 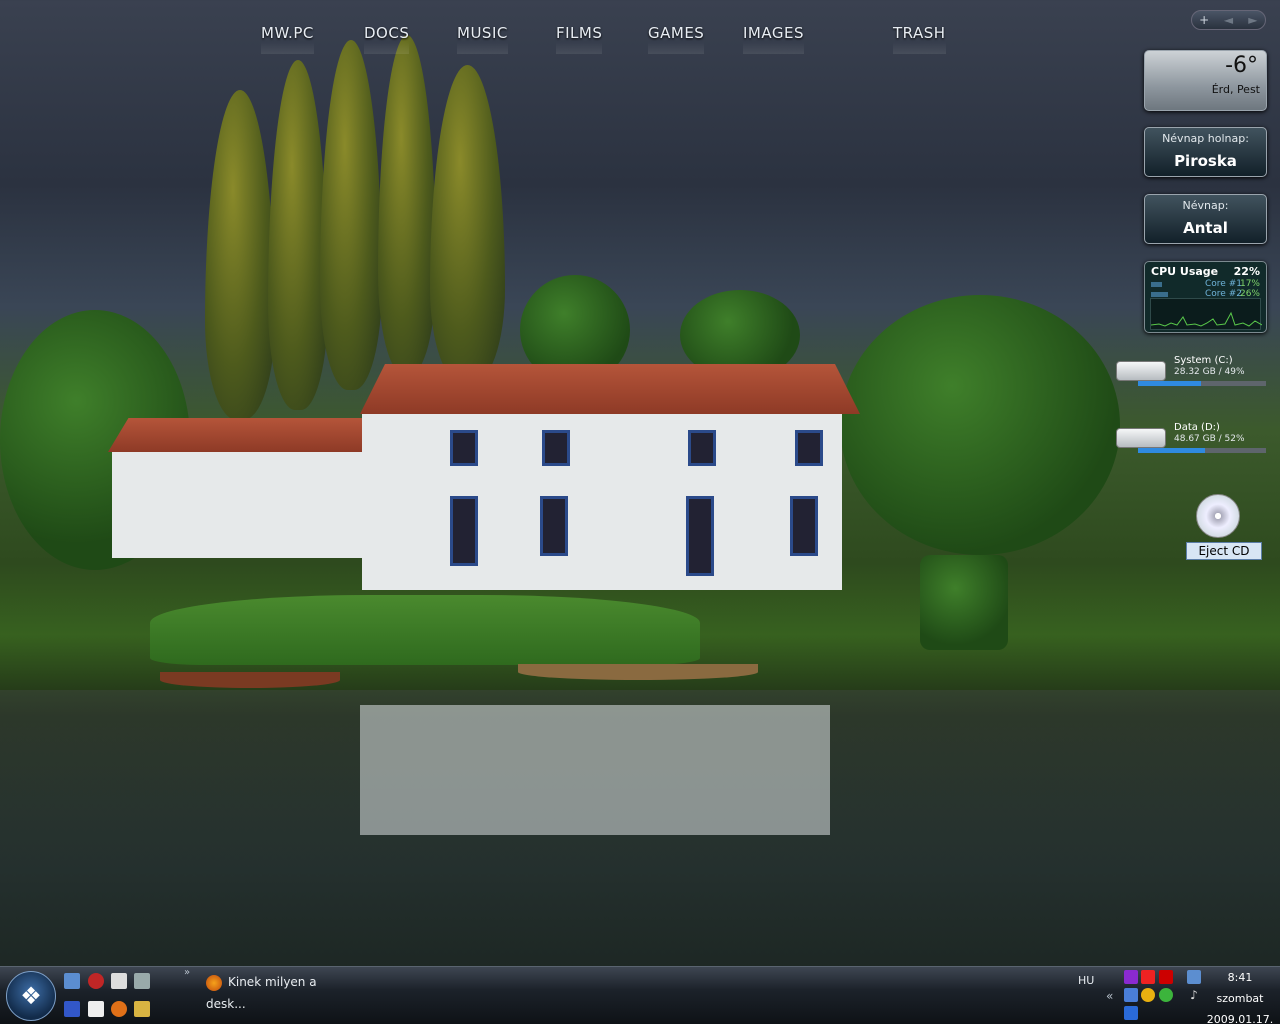 What do you see at coordinates (287, 33) in the screenshot?
I see `nav-mwpc: MW.PC` at bounding box center [287, 33].